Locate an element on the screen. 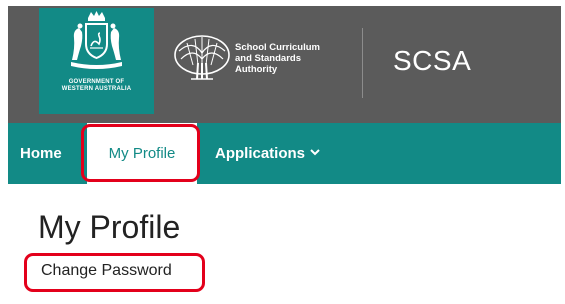 This screenshot has height=304, width=565. nav-item-applications: Applications is located at coordinates (267, 153).